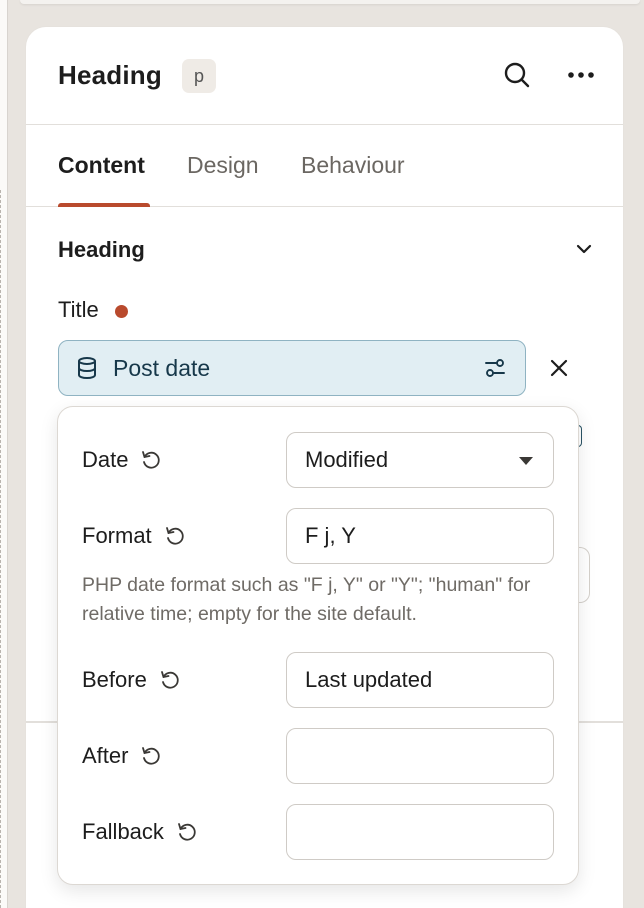 This screenshot has height=908, width=644. What do you see at coordinates (420, 832) in the screenshot?
I see `fallback-input` at bounding box center [420, 832].